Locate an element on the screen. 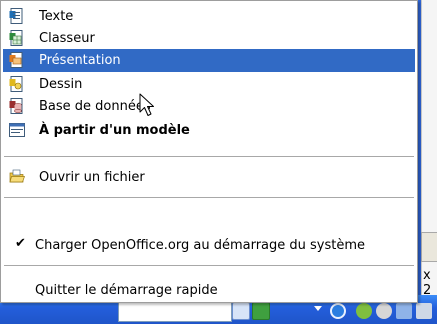 This screenshot has width=437, height=324. calc-spreadsheet-icon is located at coordinates (16, 38).